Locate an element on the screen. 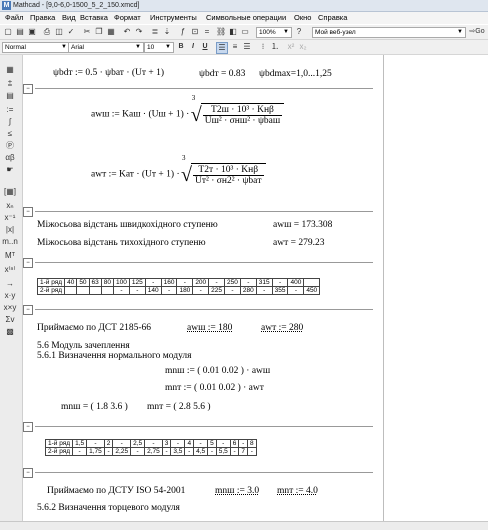 This screenshot has width=488, height=530. calculator-palette-icon: ▦ is located at coordinates (10, 70).